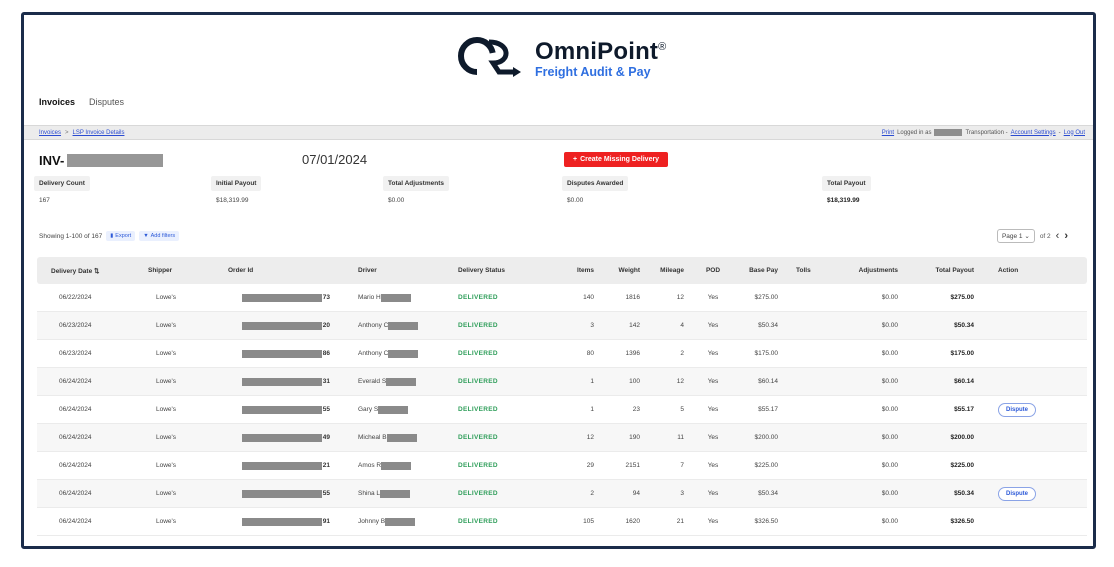  What do you see at coordinates (962, 297) in the screenshot?
I see `cell-total-payout: $275.00` at bounding box center [962, 297].